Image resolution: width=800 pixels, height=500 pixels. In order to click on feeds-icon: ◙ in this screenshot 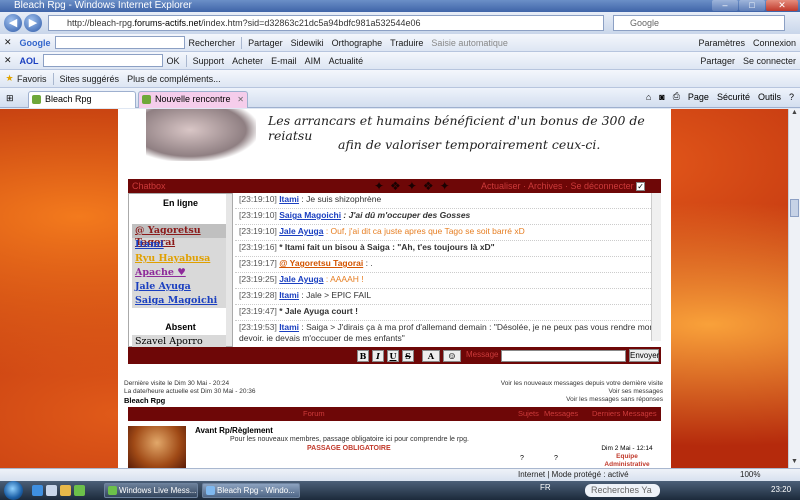, I will do `click(661, 97)`.